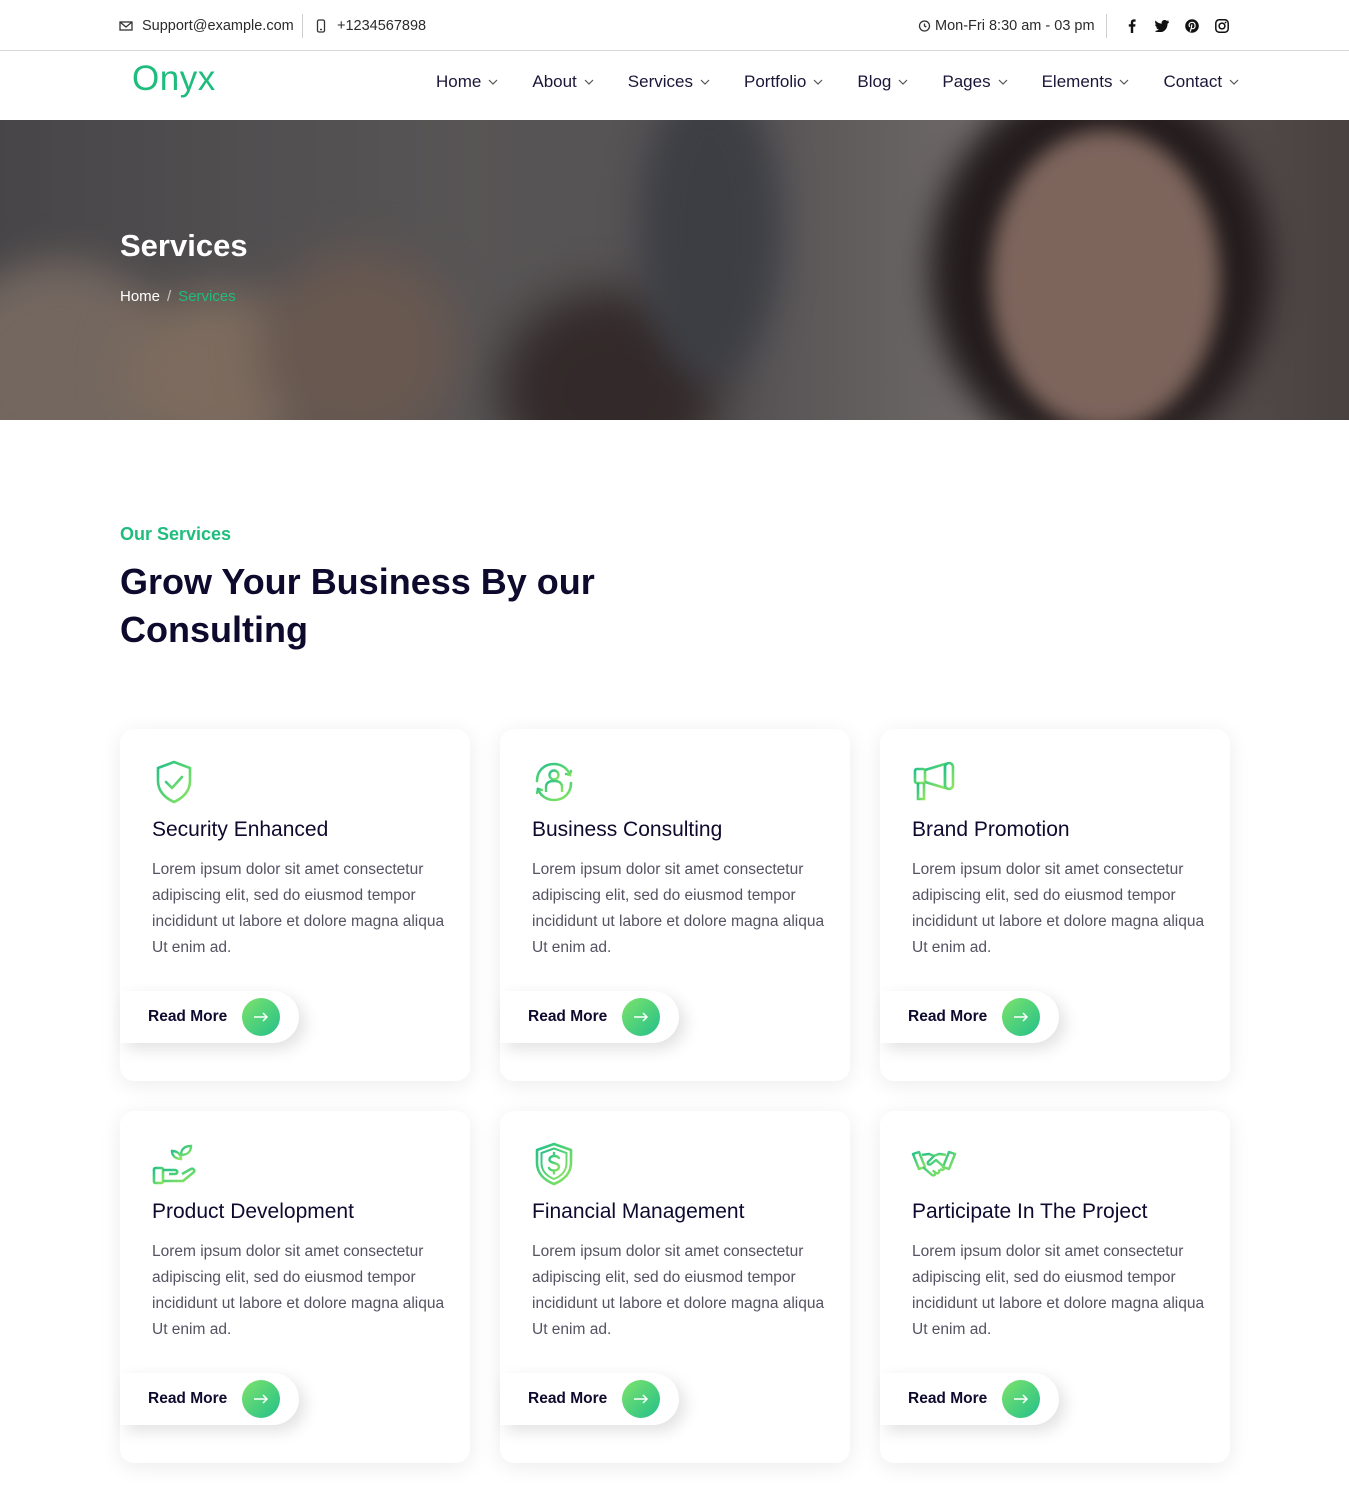  Describe the element at coordinates (874, 81) in the screenshot. I see `nav-label: Blog` at that location.